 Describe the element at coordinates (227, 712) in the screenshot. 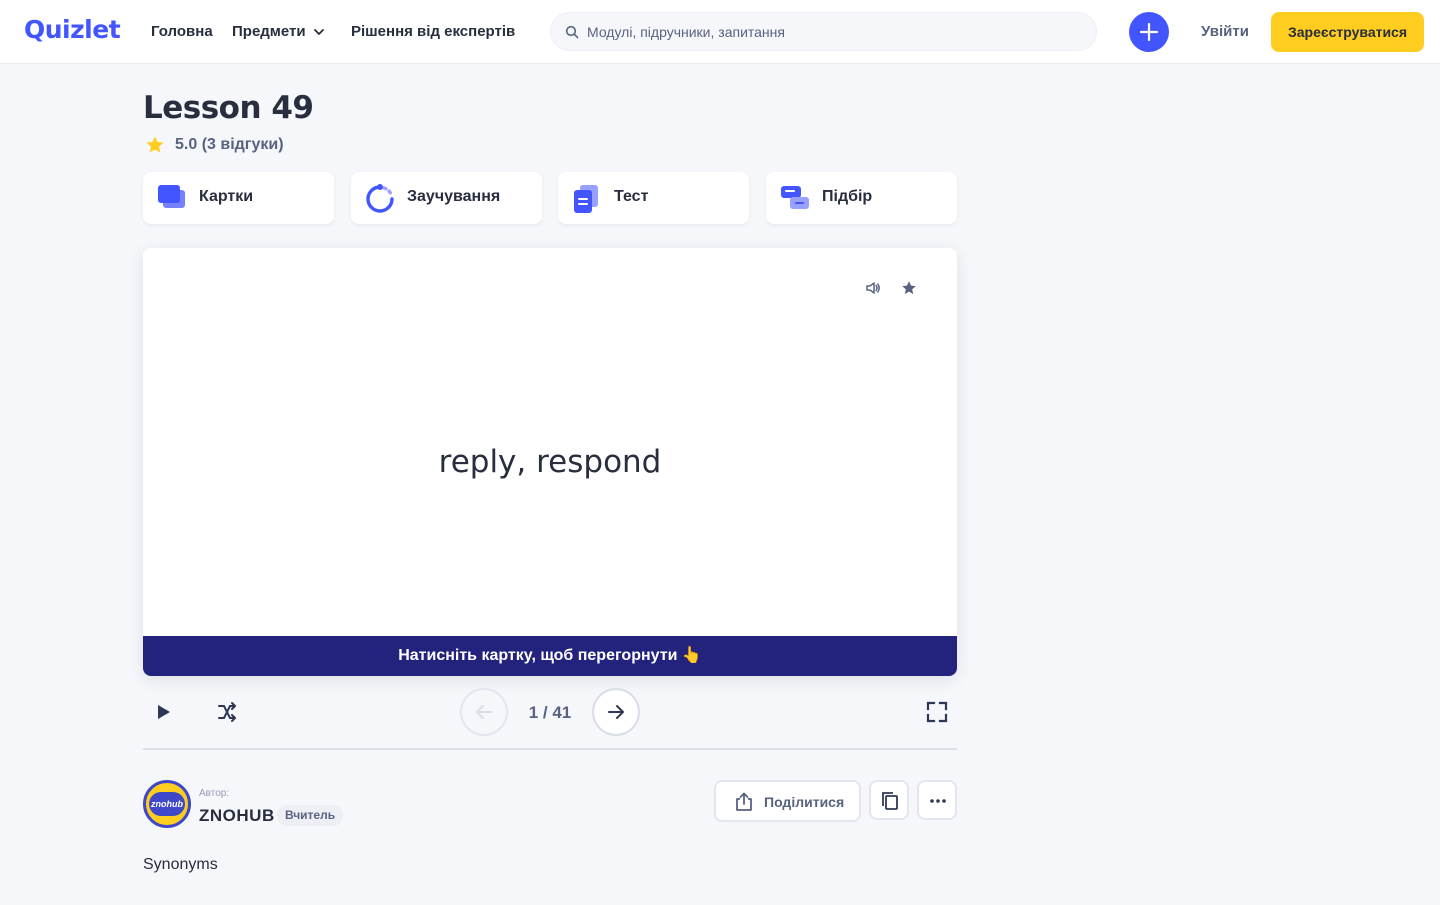

I see `shuffle-icon` at that location.